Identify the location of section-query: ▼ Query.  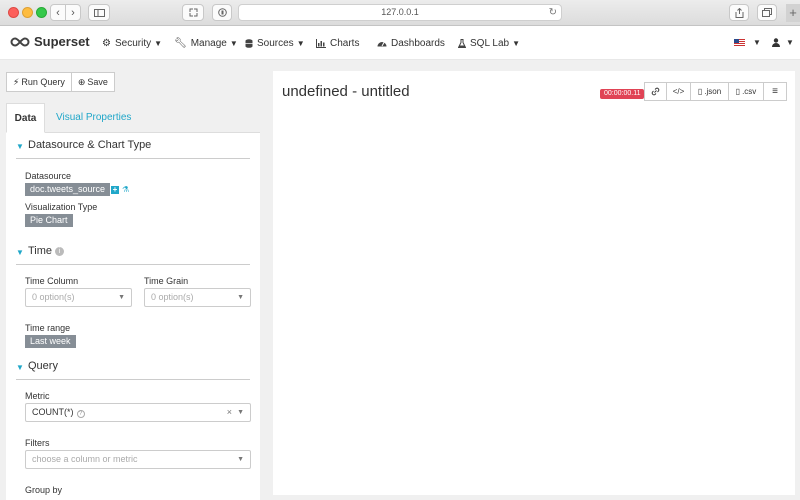
(133, 369).